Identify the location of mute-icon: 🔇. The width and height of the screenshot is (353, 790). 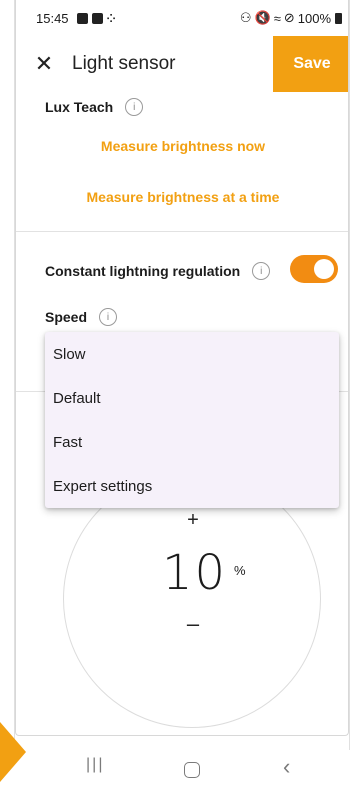
(262, 17).